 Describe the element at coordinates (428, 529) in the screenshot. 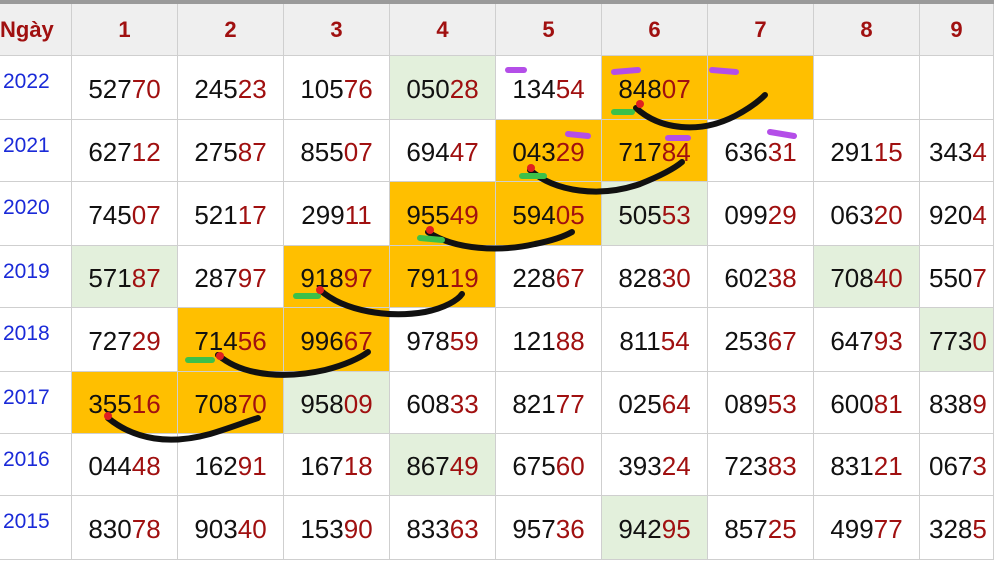

I see `number-head: 833` at that location.